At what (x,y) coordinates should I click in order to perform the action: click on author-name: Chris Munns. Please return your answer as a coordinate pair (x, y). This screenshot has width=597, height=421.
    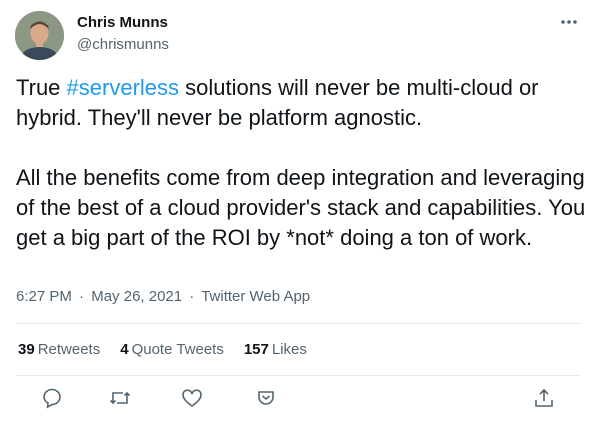
    Looking at the image, I should click on (122, 22).